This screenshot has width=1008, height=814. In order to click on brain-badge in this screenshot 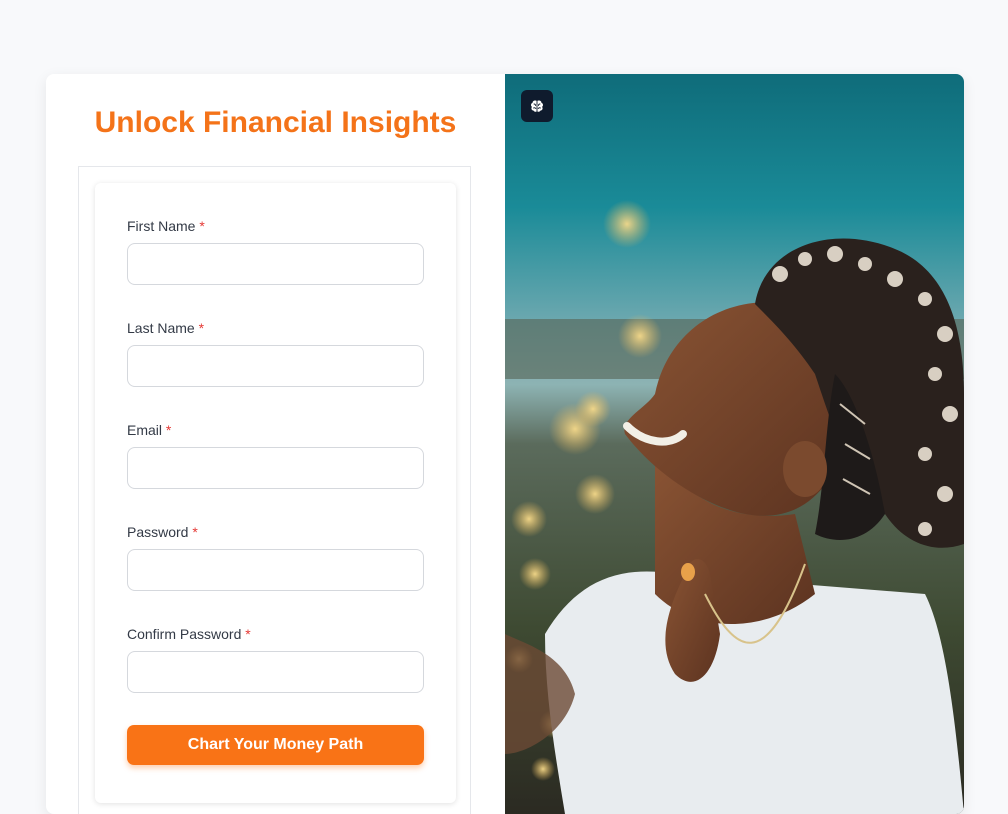, I will do `click(537, 106)`.